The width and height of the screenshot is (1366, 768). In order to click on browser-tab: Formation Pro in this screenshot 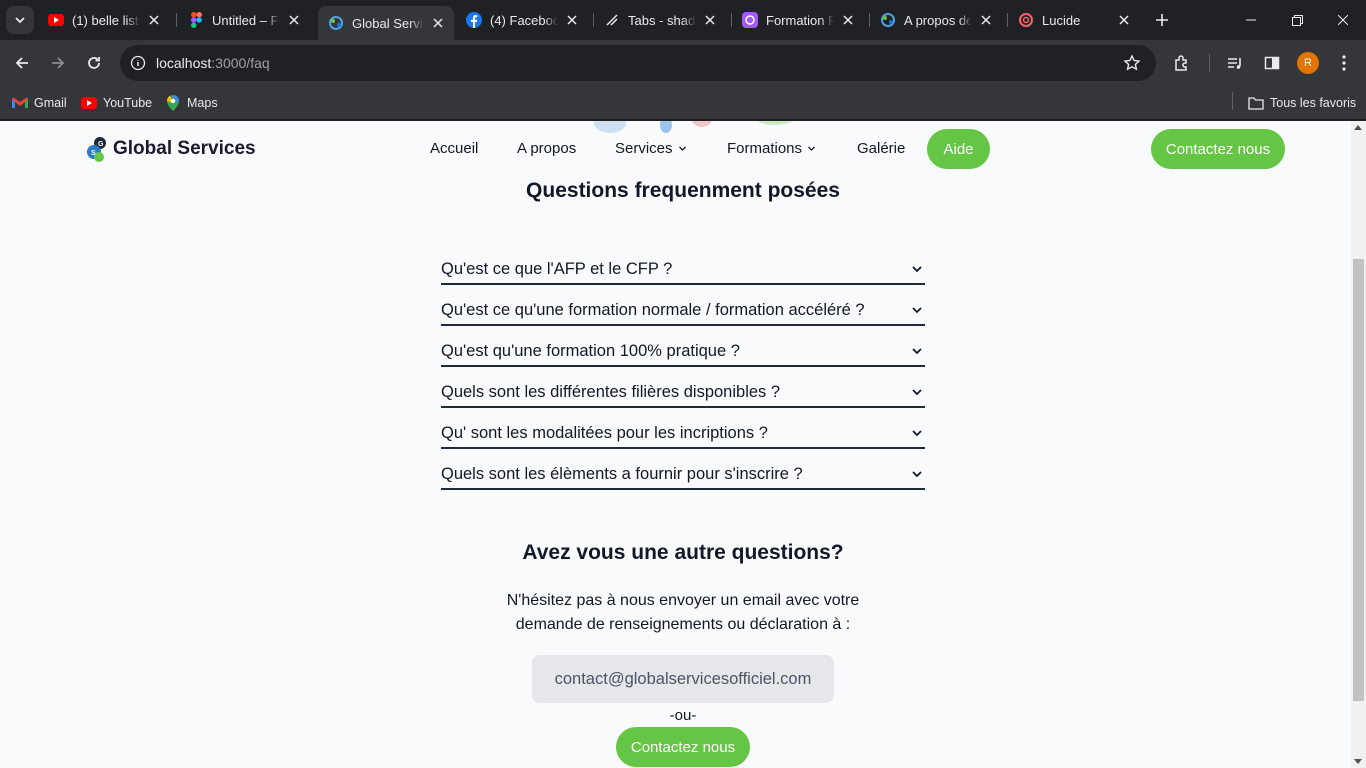, I will do `click(798, 20)`.